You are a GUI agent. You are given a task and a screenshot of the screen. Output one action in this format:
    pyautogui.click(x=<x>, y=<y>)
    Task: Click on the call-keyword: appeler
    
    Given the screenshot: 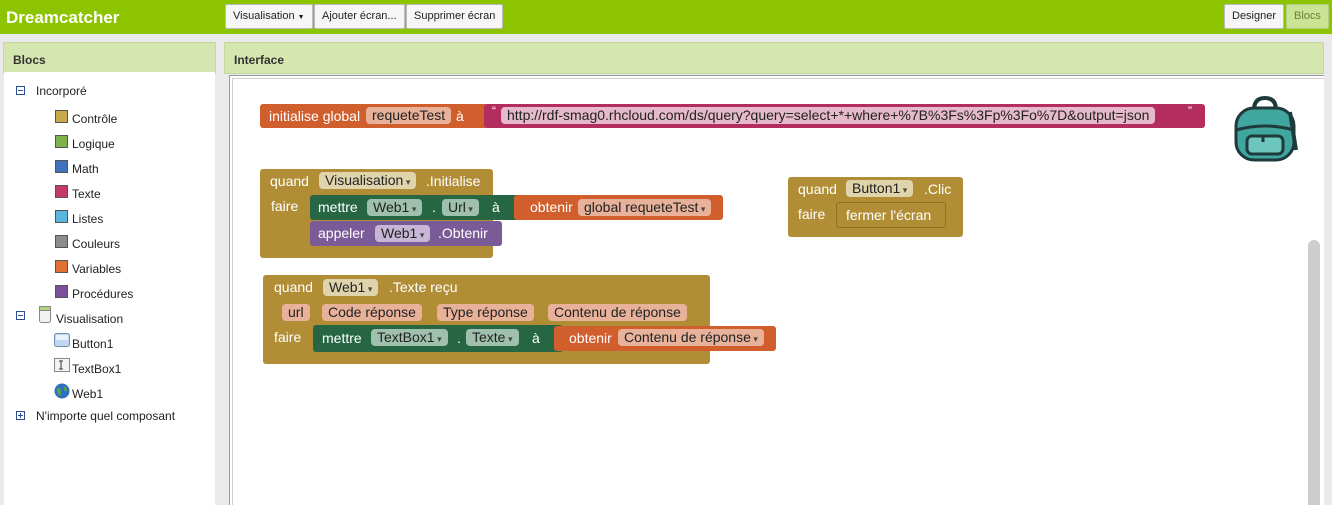 What is the action you would take?
    pyautogui.click(x=341, y=233)
    